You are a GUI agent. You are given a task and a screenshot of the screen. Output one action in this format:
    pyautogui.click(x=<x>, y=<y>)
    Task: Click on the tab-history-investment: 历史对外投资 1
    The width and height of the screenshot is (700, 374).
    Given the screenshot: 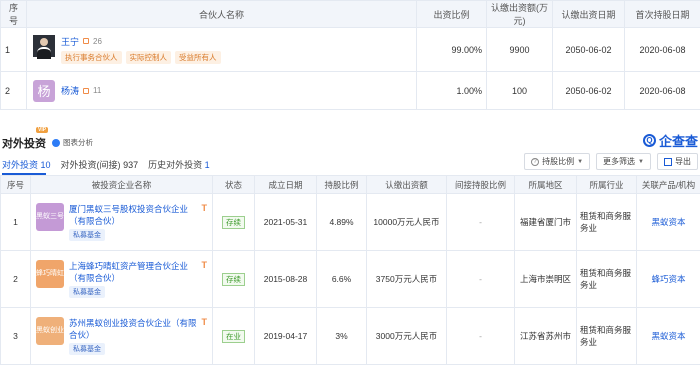 What is the action you would take?
    pyautogui.click(x=179, y=164)
    